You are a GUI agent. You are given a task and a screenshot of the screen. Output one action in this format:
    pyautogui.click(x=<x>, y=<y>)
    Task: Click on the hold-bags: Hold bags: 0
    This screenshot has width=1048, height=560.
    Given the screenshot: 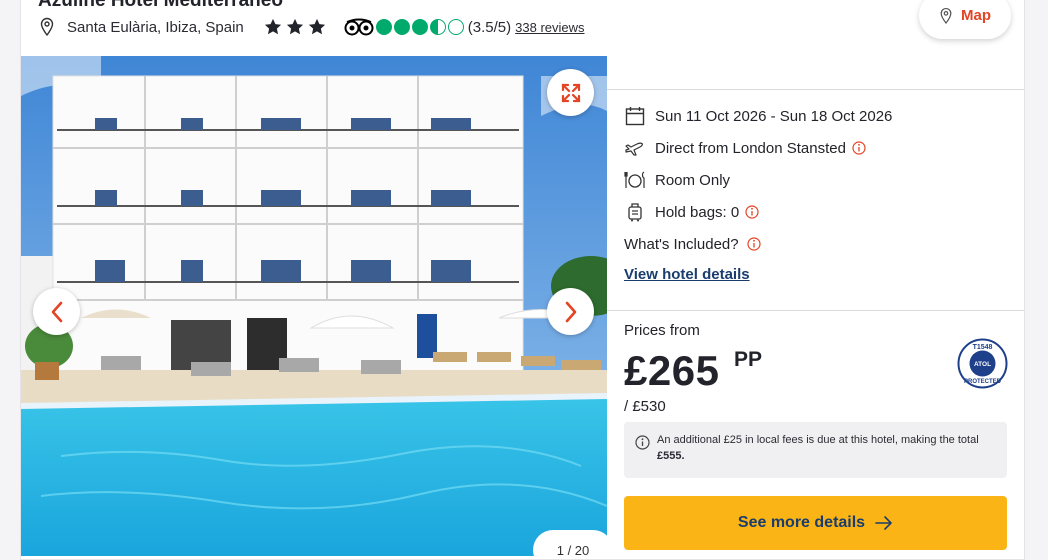 What is the action you would take?
    pyautogui.click(x=697, y=212)
    